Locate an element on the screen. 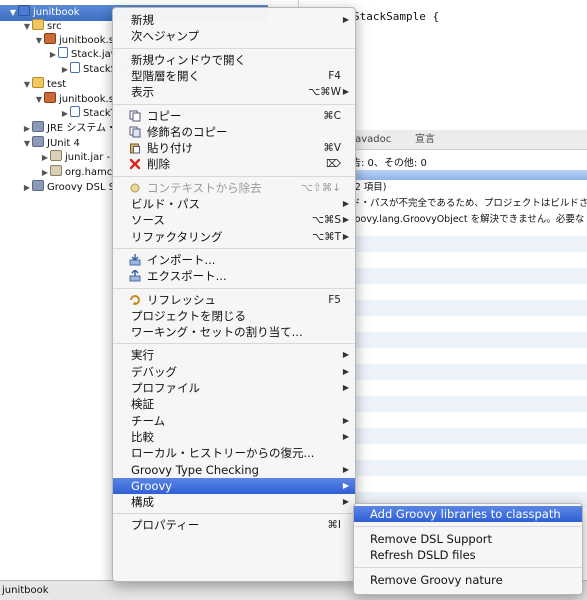 The width and height of the screenshot is (587, 600). expanded-arrow-icon: ▼ is located at coordinates (27, 85).